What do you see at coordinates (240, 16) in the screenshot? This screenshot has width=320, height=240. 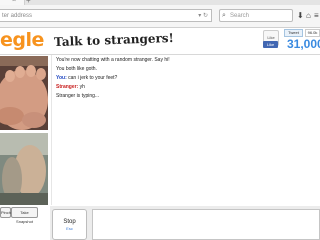 I see `search-placeholder: Search` at bounding box center [240, 16].